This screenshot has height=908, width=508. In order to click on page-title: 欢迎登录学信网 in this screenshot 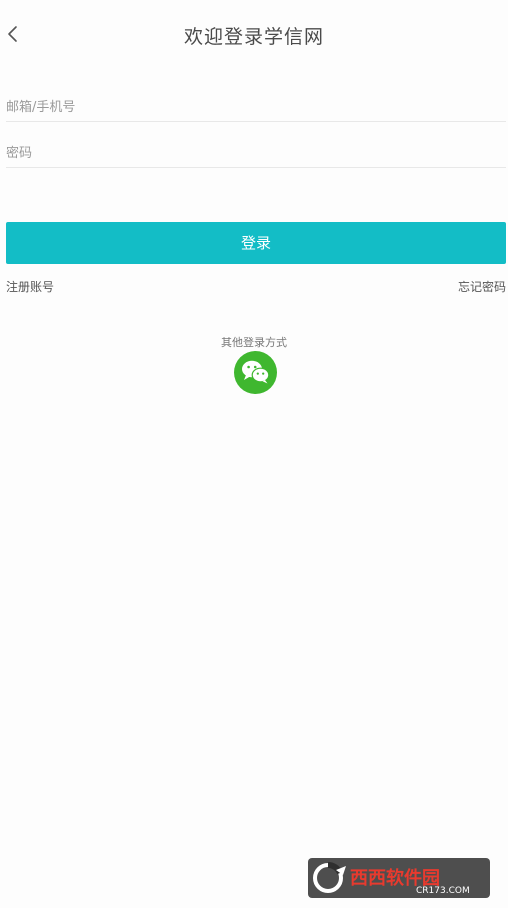, I will do `click(253, 37)`.